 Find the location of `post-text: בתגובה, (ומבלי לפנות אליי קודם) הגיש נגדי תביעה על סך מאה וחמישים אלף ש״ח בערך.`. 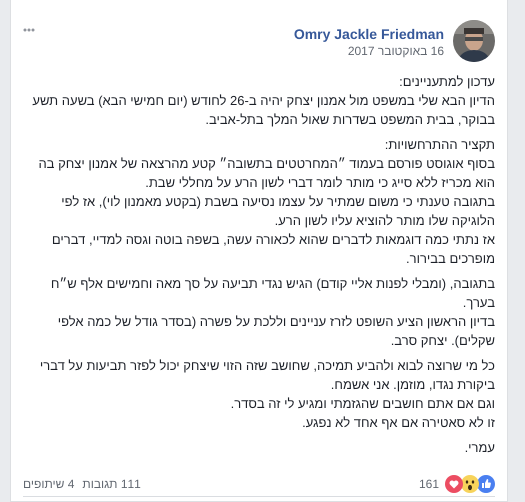

post-text: בתגובה, (ומבלי לפנות אליי קודם) הגיש נגדי תביעה על סך מאה וחמישים אלף ש״ח בערך. is located at coordinates (272, 293).